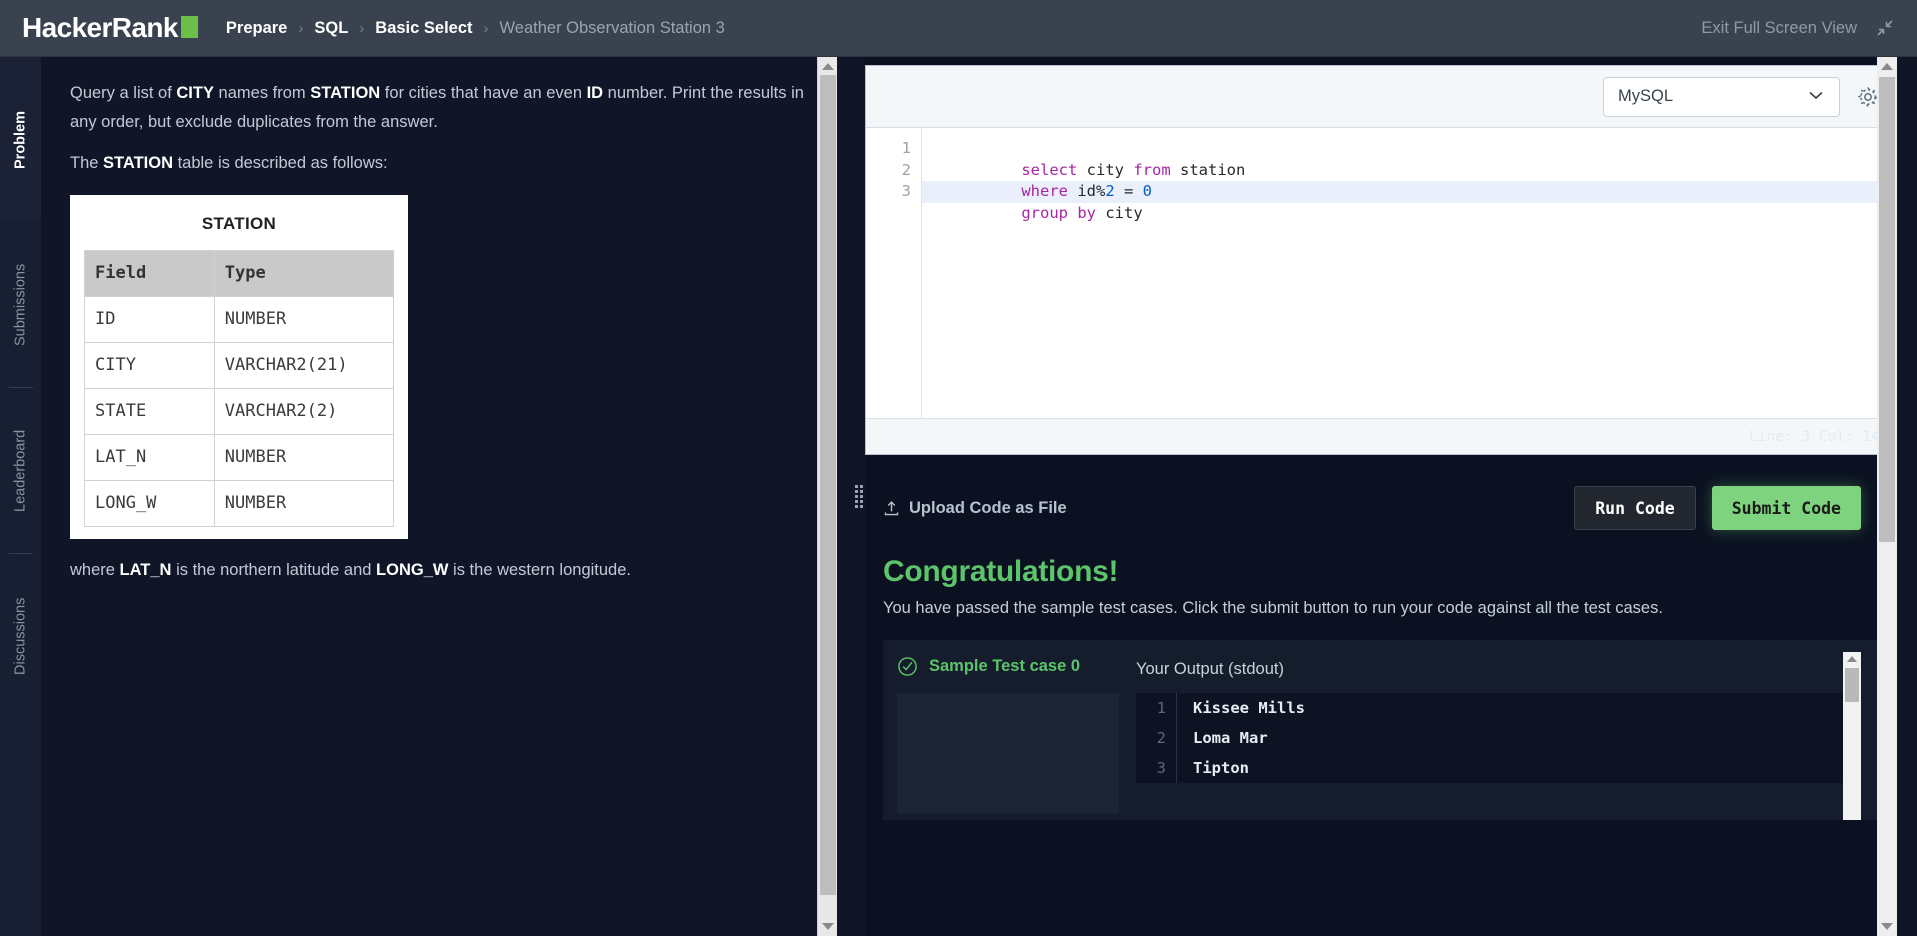 The image size is (1917, 936). What do you see at coordinates (1147, 191) in the screenshot?
I see `code-token: 0` at bounding box center [1147, 191].